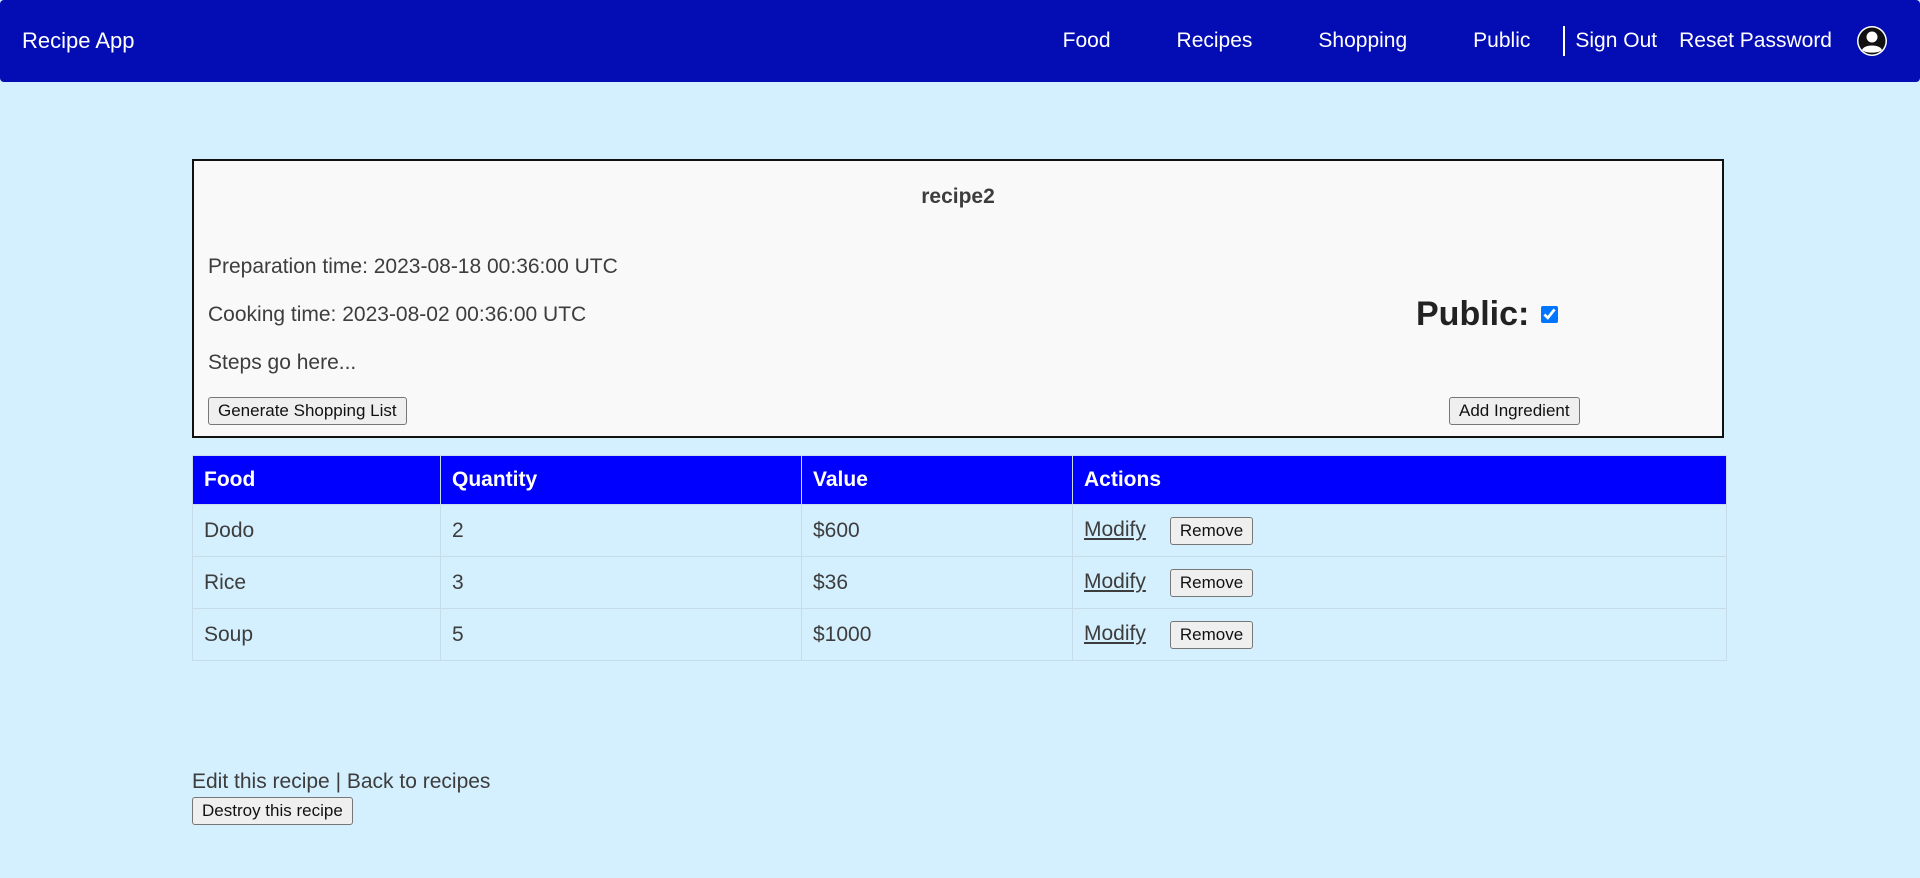 This screenshot has height=878, width=1920. Describe the element at coordinates (1550, 314) in the screenshot. I see `public-checkbox` at that location.